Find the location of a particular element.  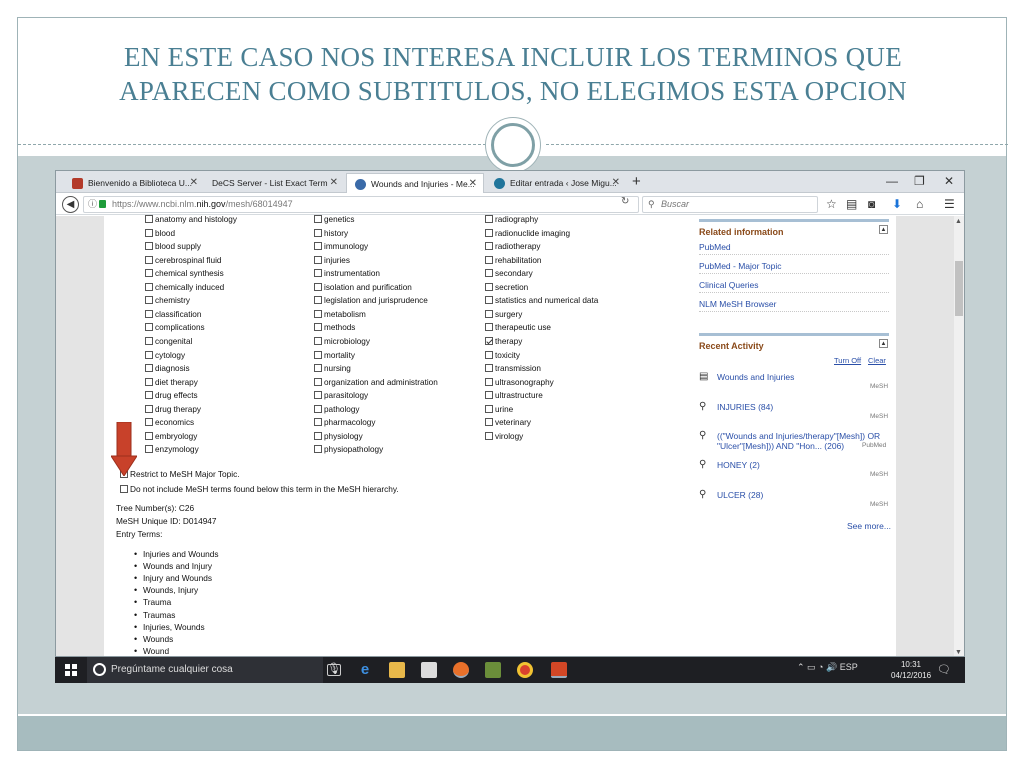

cortana-search-box: Pregúntame cualquier cosa 🎙 is located at coordinates (214, 670).